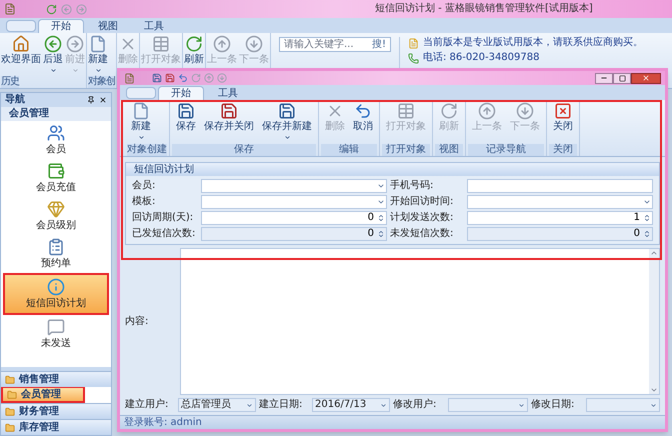  What do you see at coordinates (56, 411) in the screenshot?
I see `nav-section: 财务管理` at bounding box center [56, 411].